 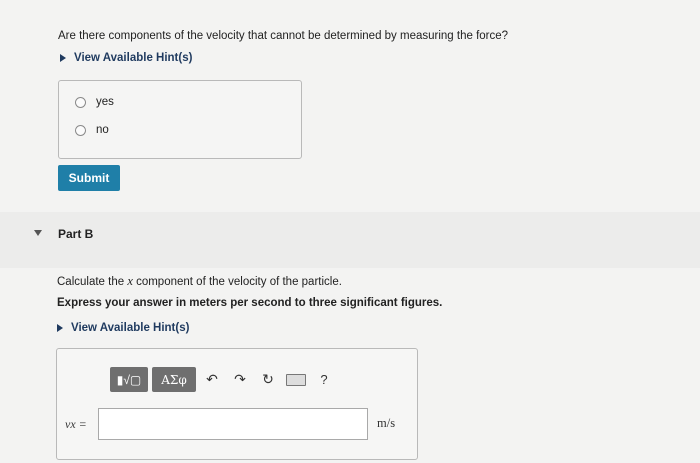 What do you see at coordinates (237, 404) in the screenshot?
I see `answer-panel: ▮√▢ ΑΣφ ↶ ↷ ↻ ? vx = m/s` at bounding box center [237, 404].